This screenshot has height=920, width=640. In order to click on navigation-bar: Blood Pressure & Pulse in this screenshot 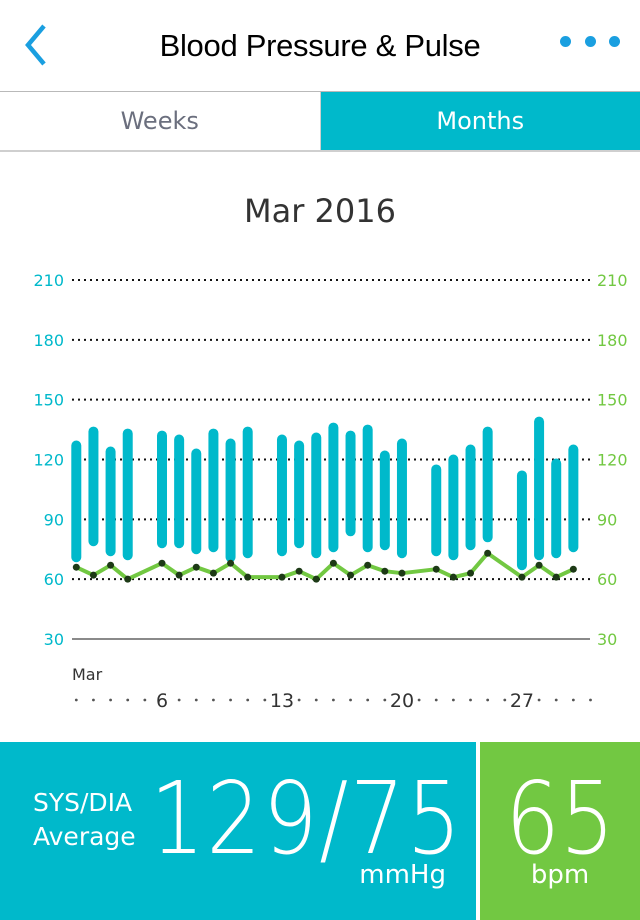, I will do `click(320, 45)`.